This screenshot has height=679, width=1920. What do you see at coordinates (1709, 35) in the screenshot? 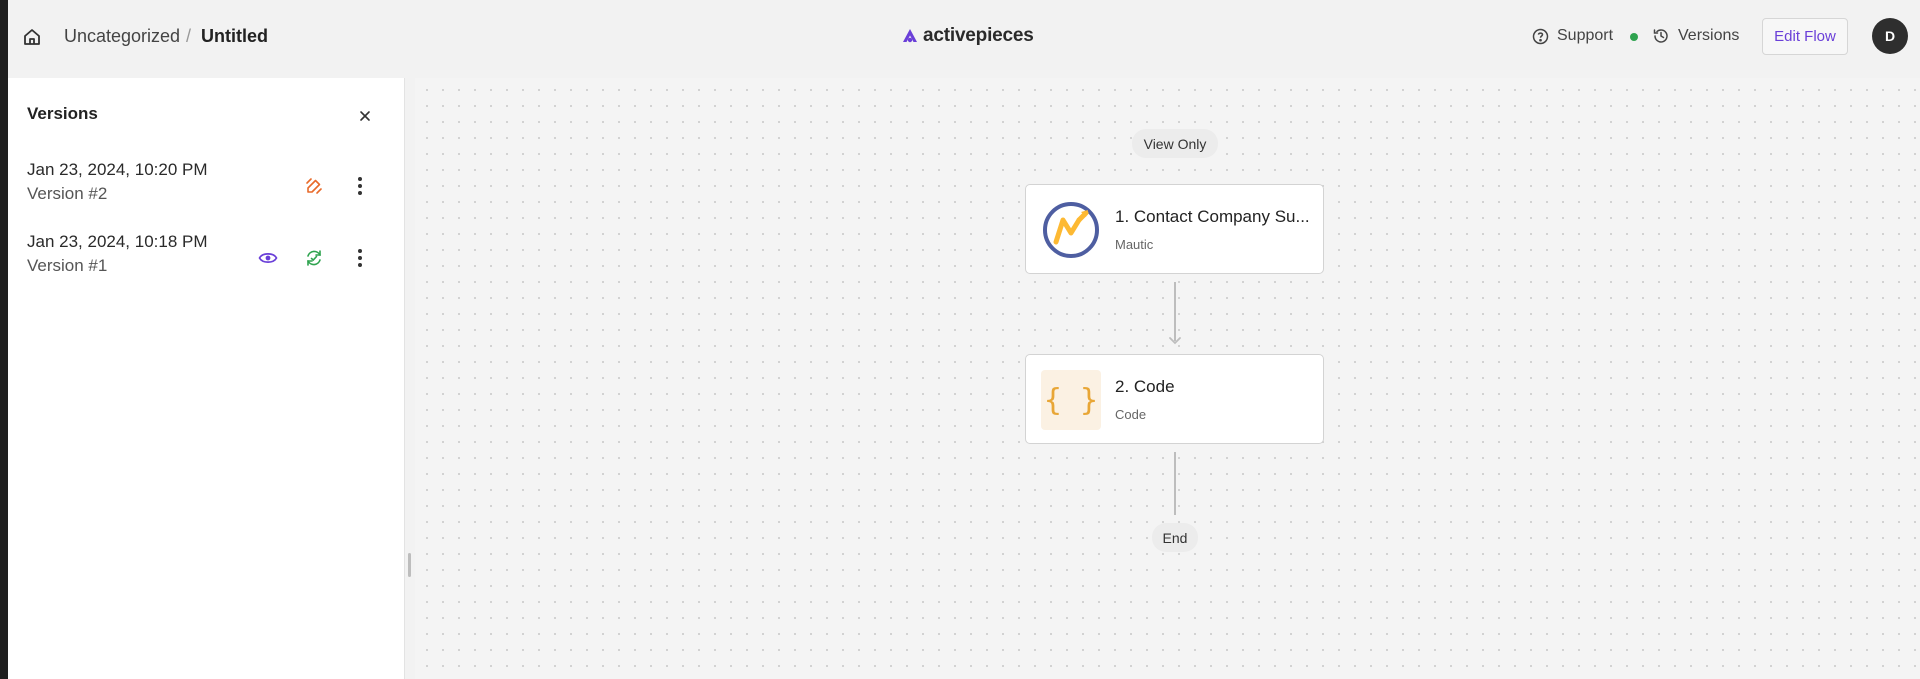
I see `versions-label: Versions` at bounding box center [1709, 35].